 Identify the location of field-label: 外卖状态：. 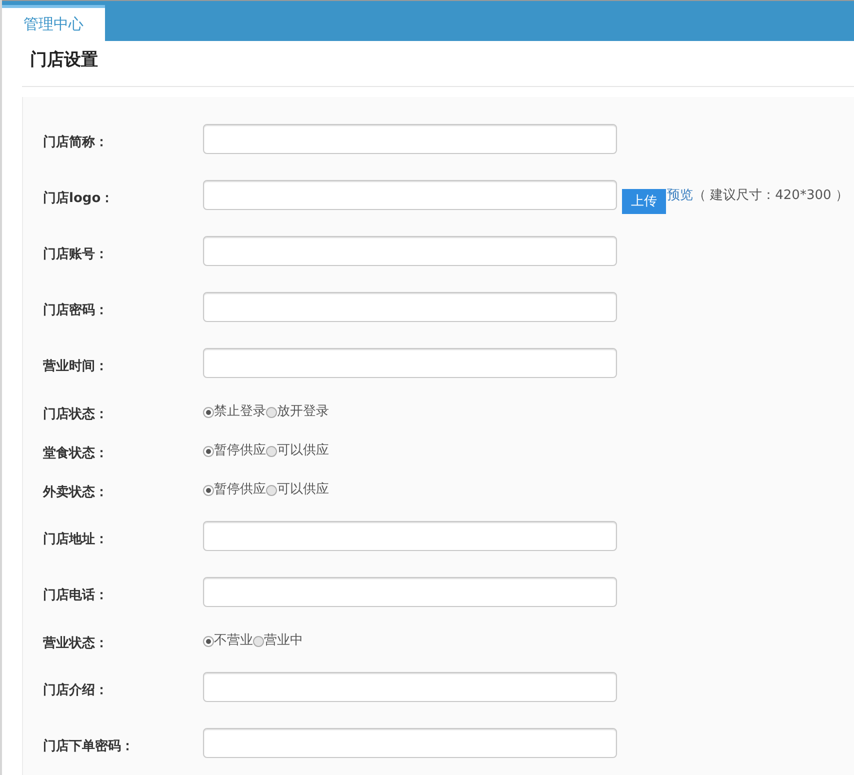
(75, 492).